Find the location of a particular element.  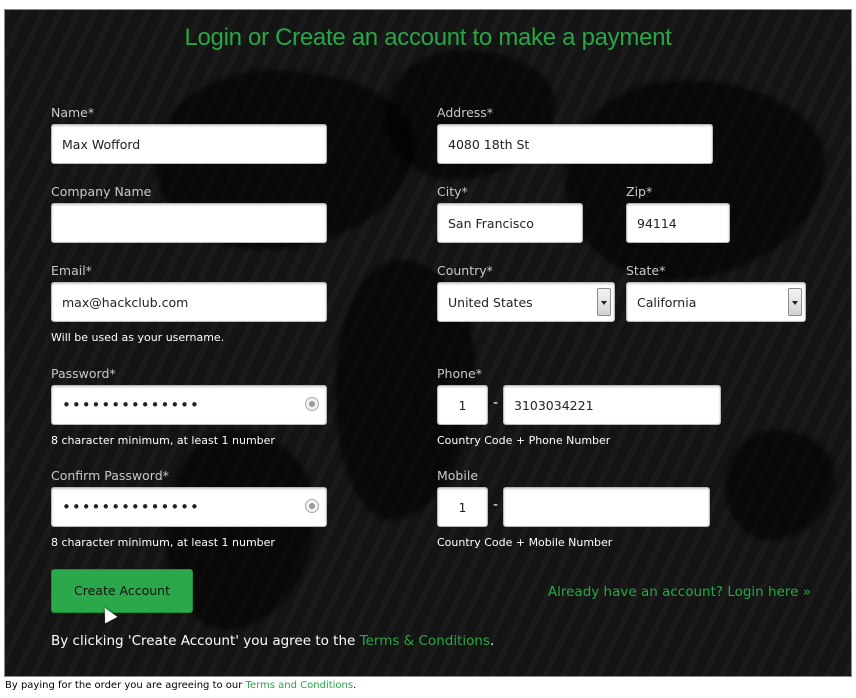

confirm-password-input is located at coordinates (189, 507).